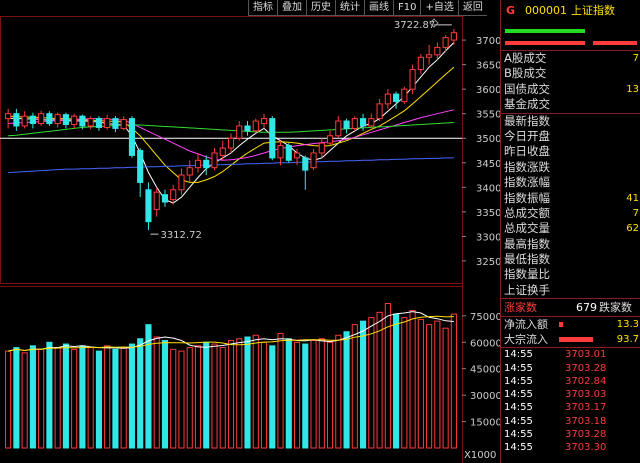 This screenshot has width=640, height=463. I want to click on volume-unit-label: X1000, so click(480, 455).